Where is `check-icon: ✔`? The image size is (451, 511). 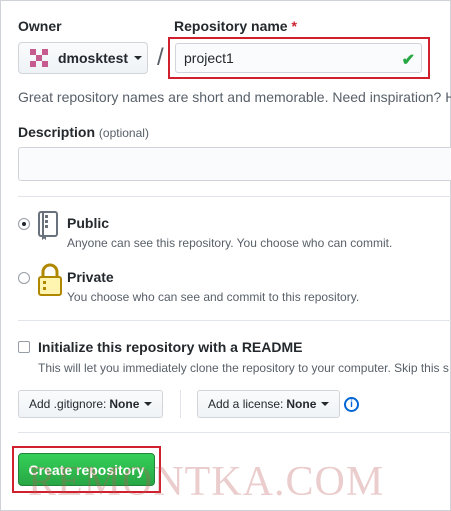 check-icon: ✔ is located at coordinates (408, 60).